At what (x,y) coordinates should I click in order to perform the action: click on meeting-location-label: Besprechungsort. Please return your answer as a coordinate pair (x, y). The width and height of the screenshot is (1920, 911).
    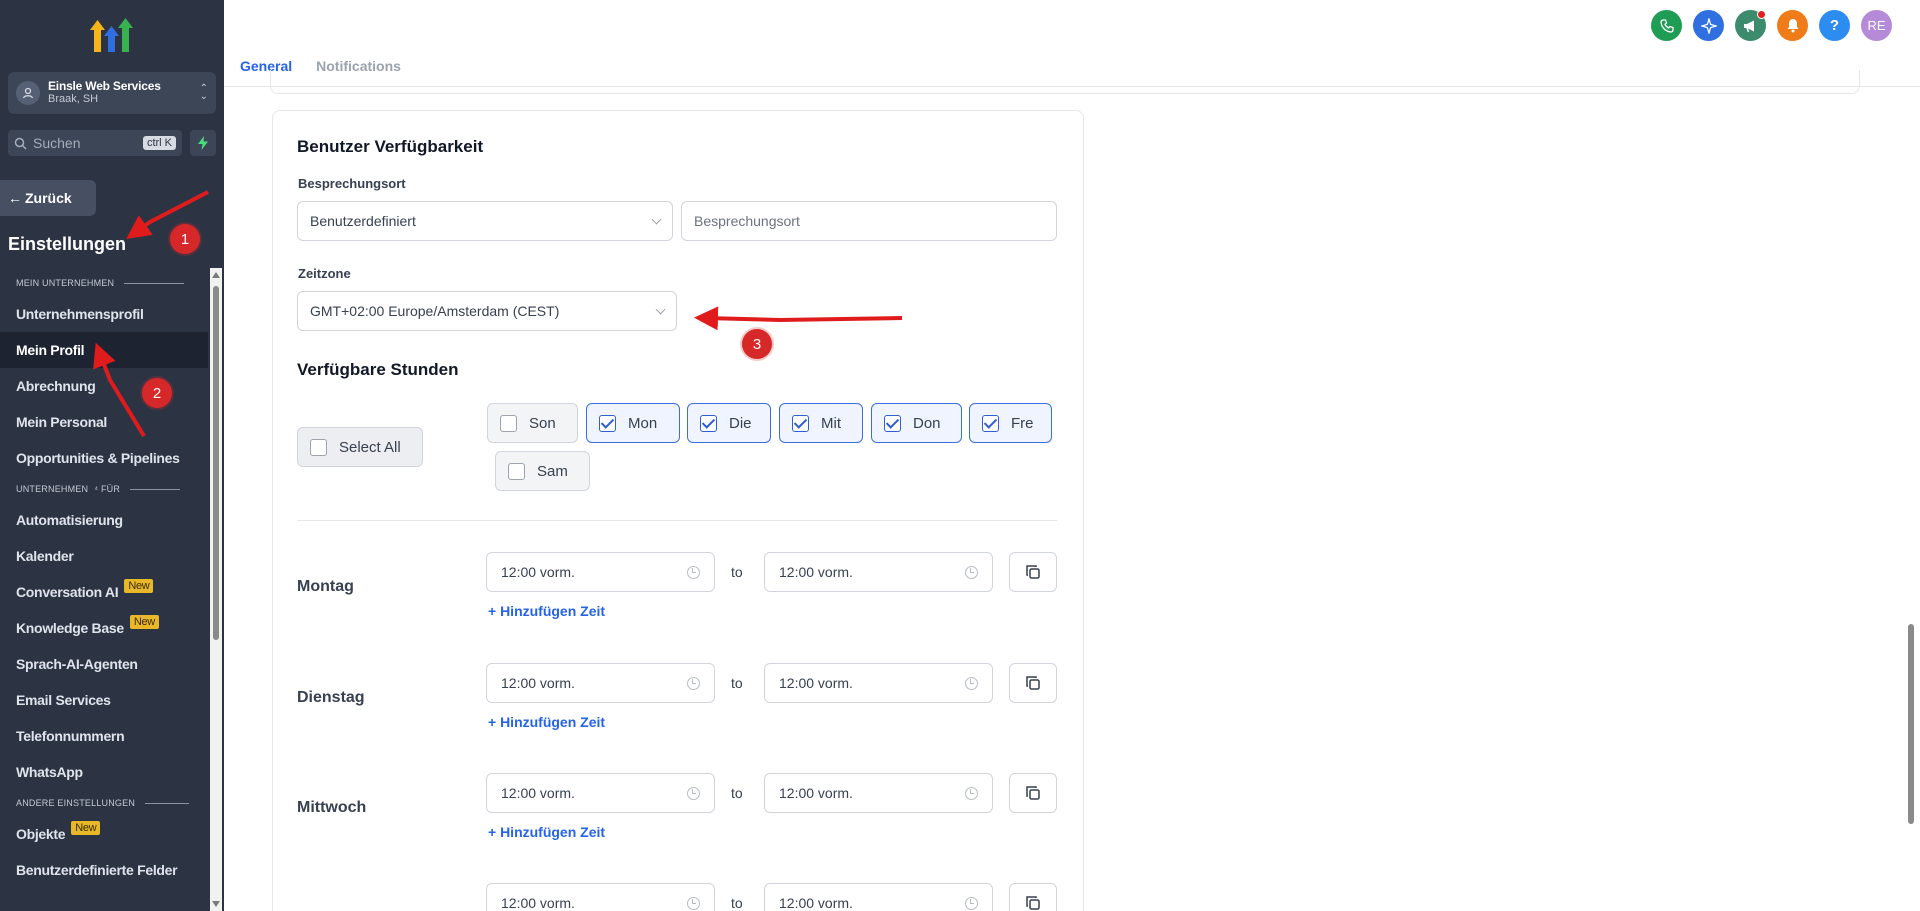
    Looking at the image, I should click on (352, 183).